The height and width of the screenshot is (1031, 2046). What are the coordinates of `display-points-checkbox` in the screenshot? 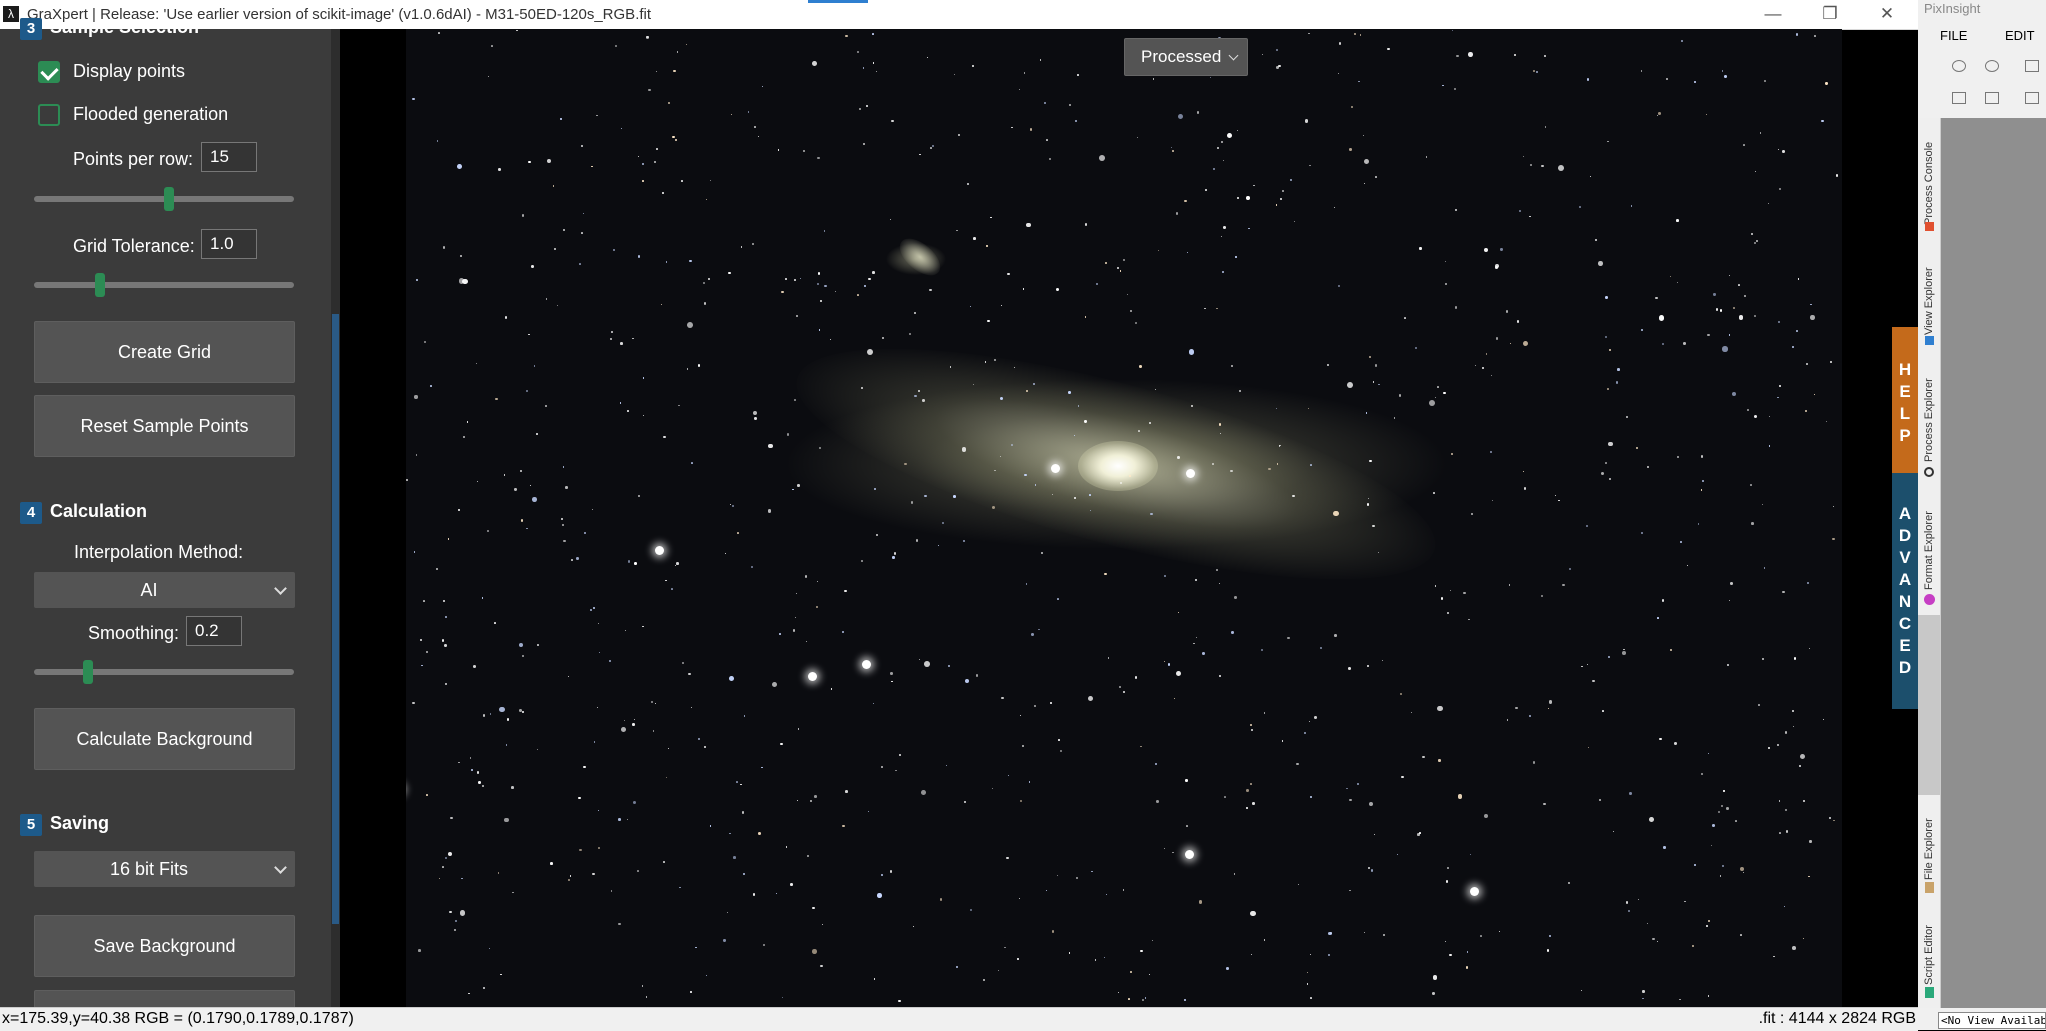 It's located at (49, 72).